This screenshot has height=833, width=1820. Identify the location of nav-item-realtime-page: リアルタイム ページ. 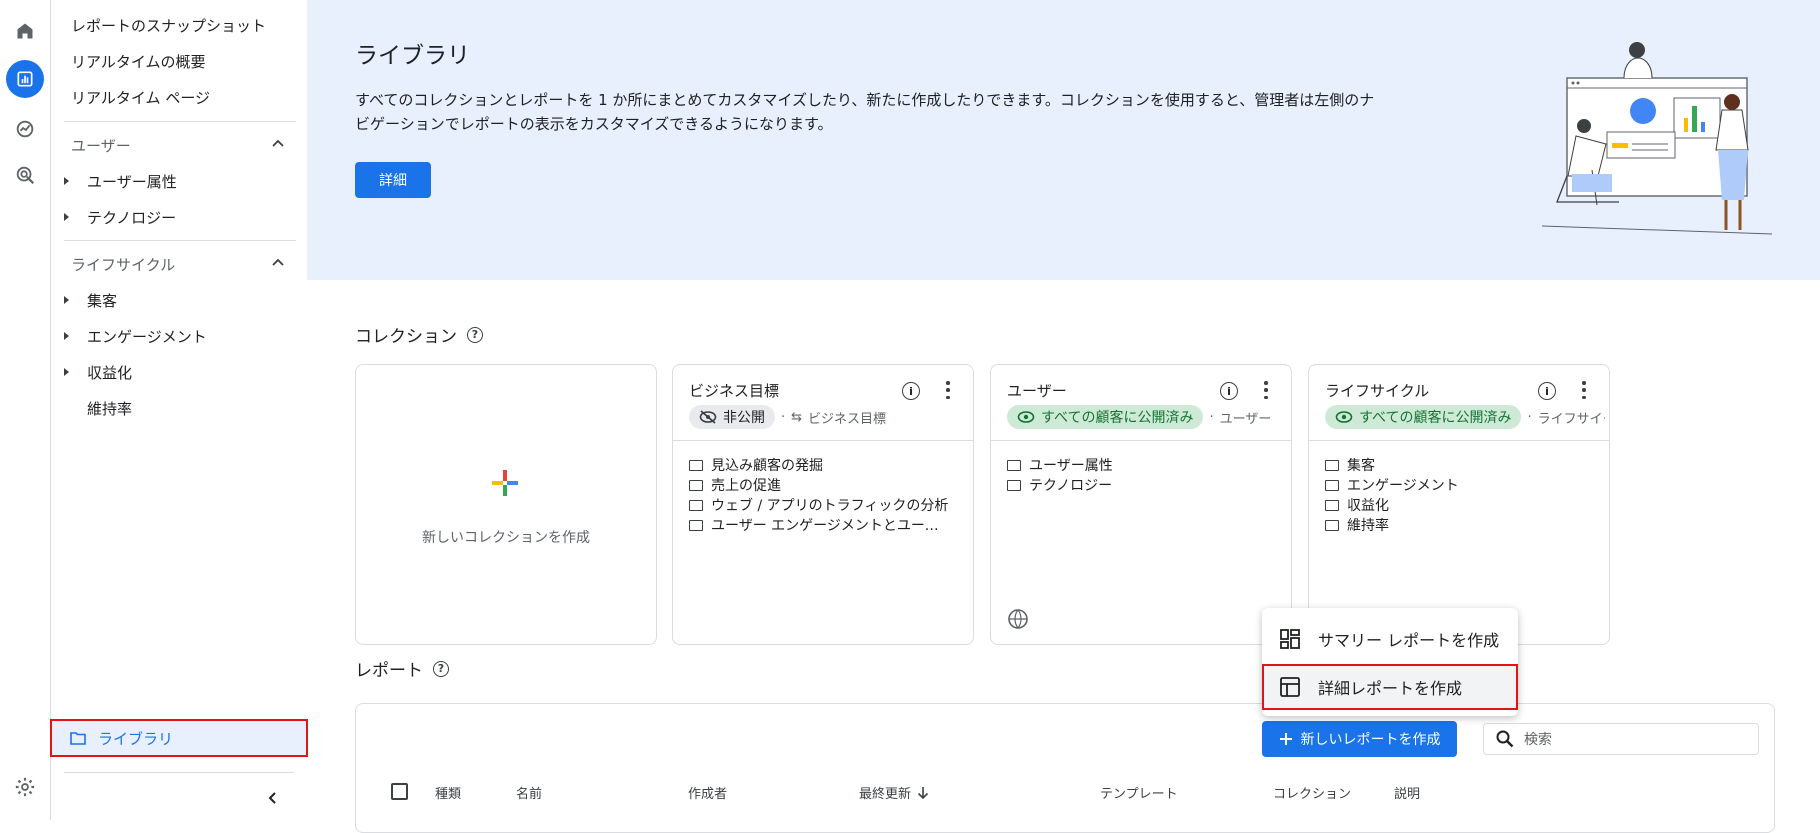
(140, 97).